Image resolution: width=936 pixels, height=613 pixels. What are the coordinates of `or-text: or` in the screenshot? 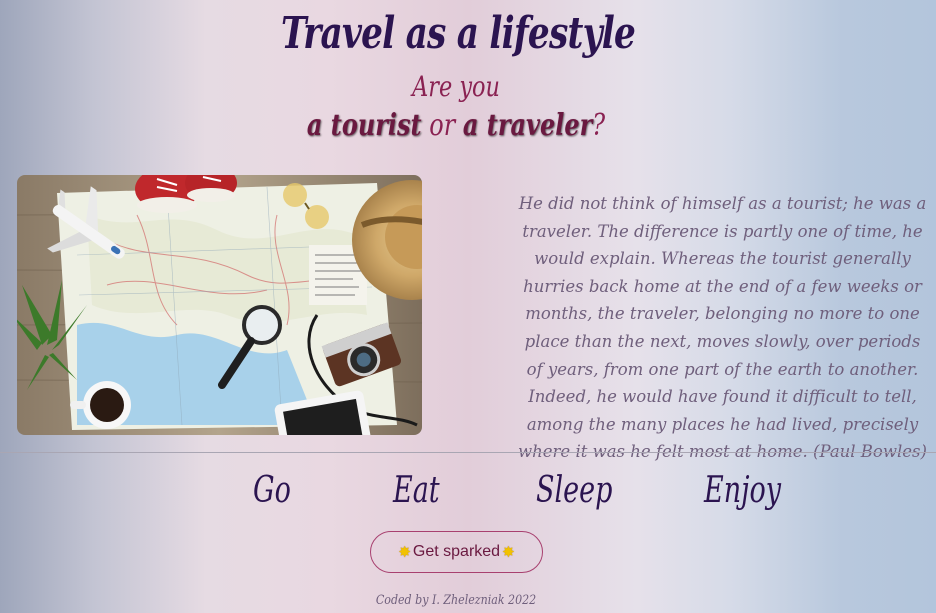 It's located at (442, 125).